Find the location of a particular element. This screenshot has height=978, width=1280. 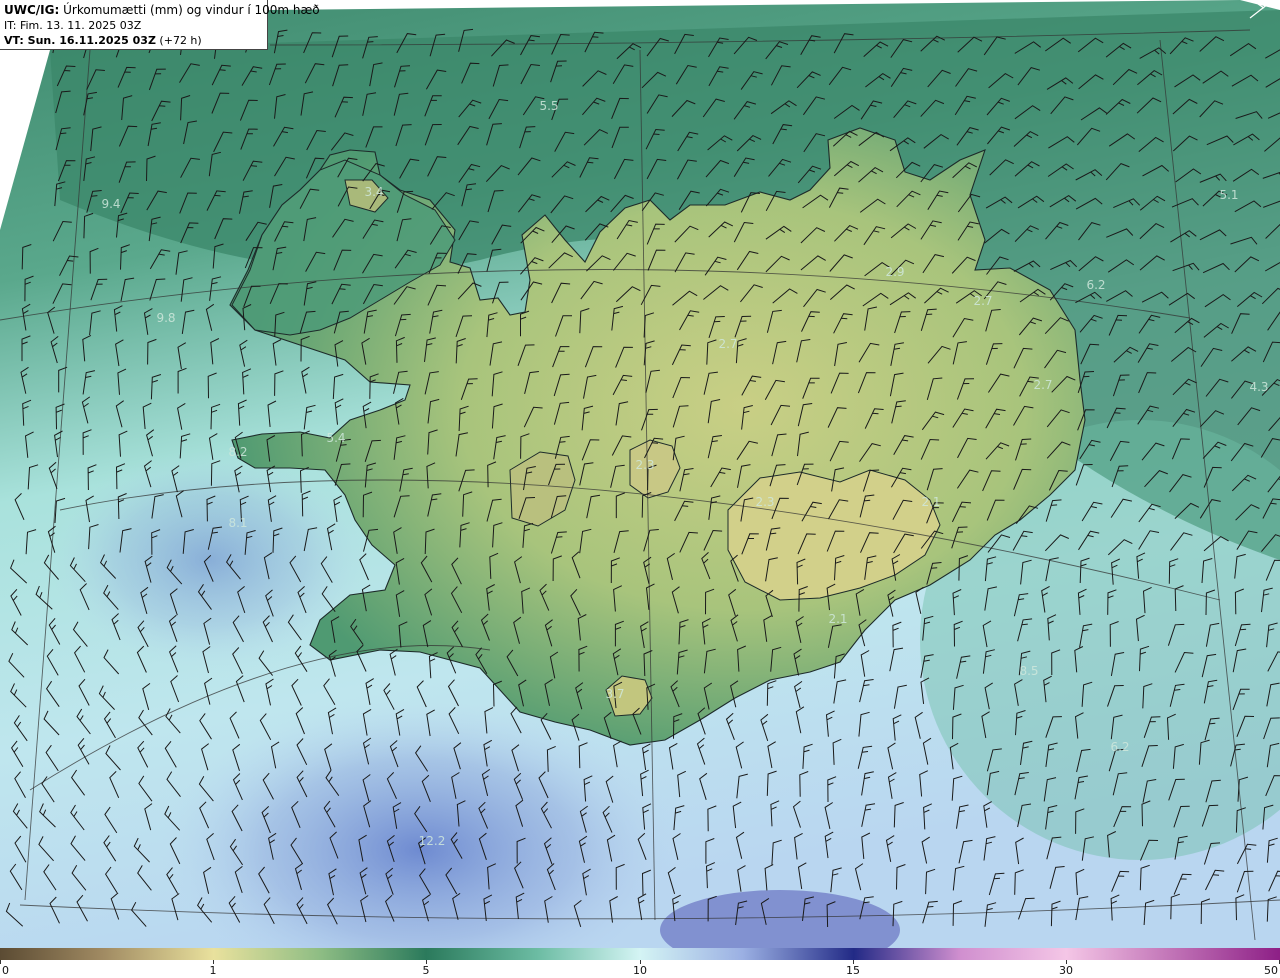

colorbar-ticks: 0 1 5 10 15 30 50 is located at coordinates (640, 969).